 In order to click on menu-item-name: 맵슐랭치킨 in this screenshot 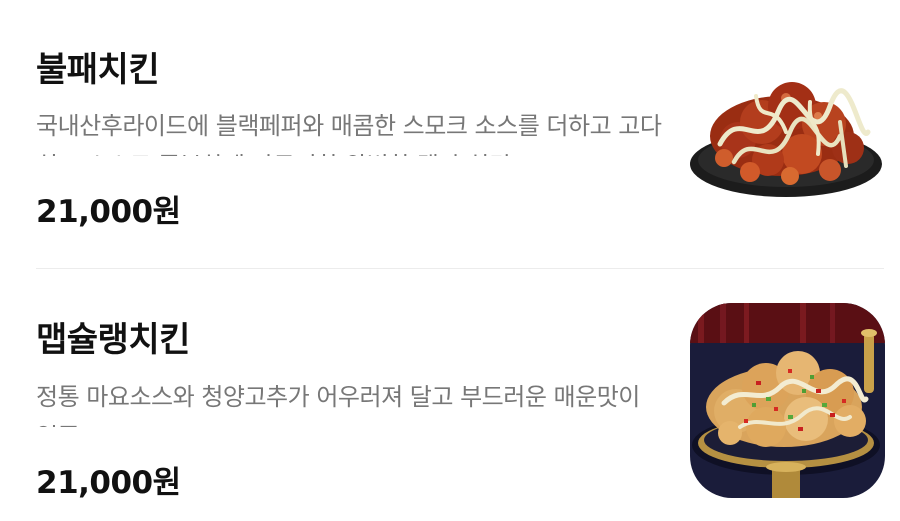, I will do `click(113, 340)`.